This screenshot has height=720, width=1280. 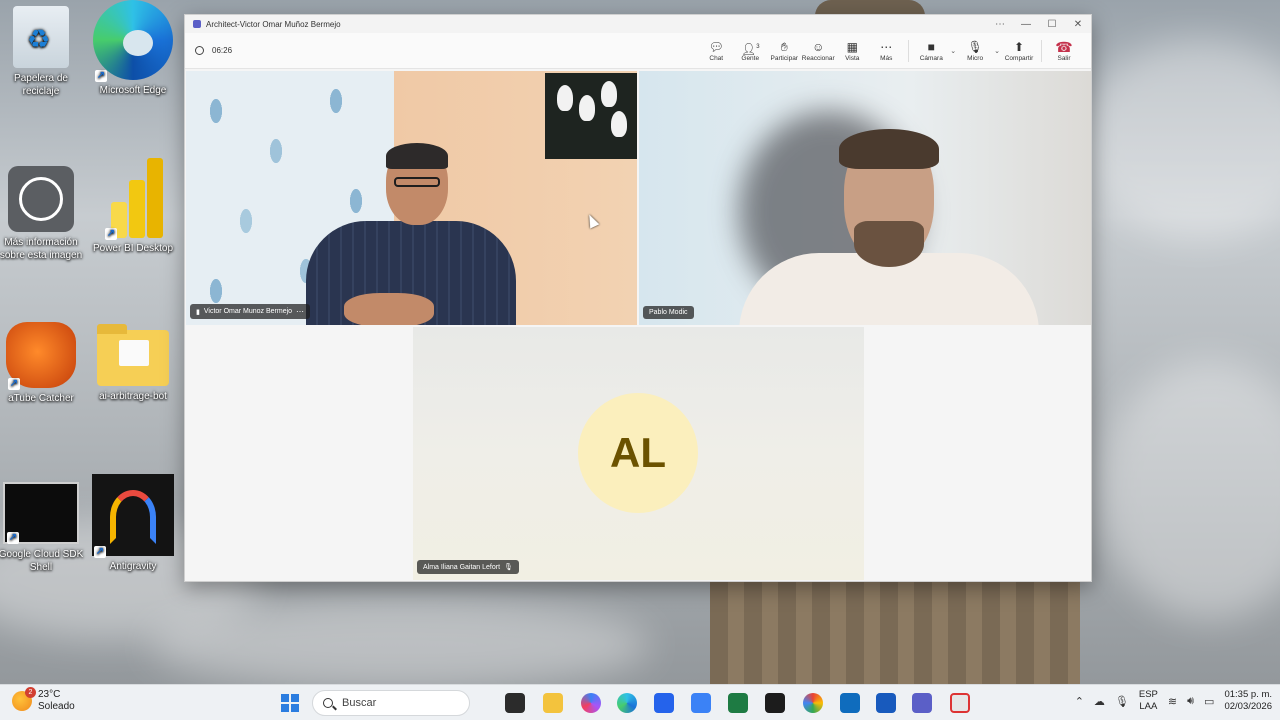 What do you see at coordinates (591, 703) in the screenshot?
I see `taskbar-copilot-icon` at bounding box center [591, 703].